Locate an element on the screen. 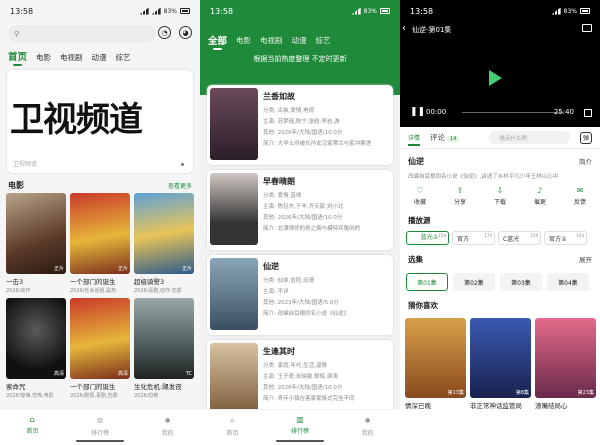 This screenshot has width=600, height=445. recommend-card: 第8集 非正常神话监管局 is located at coordinates (500, 364).